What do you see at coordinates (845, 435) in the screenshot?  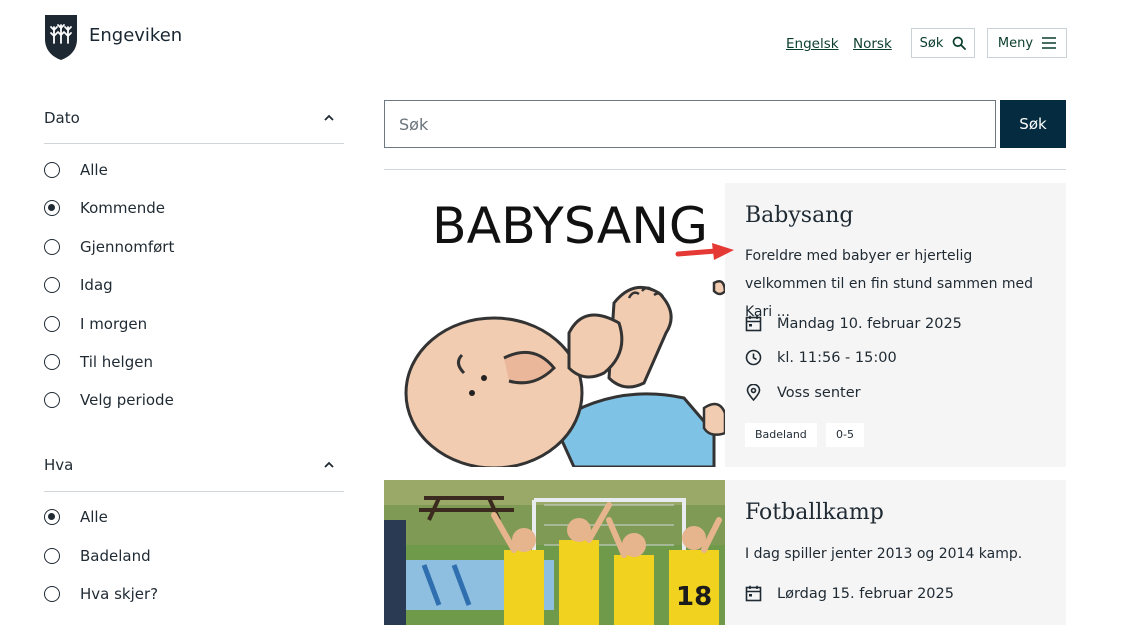 I see `event-tag: 0-5` at bounding box center [845, 435].